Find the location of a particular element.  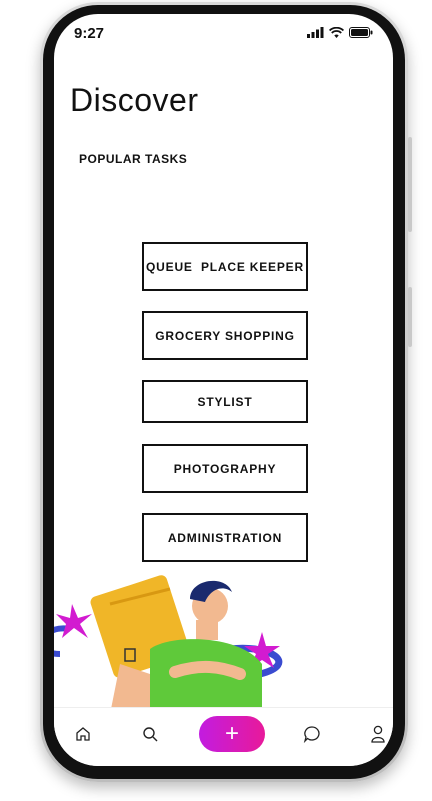

page-title: Discover is located at coordinates (134, 100).